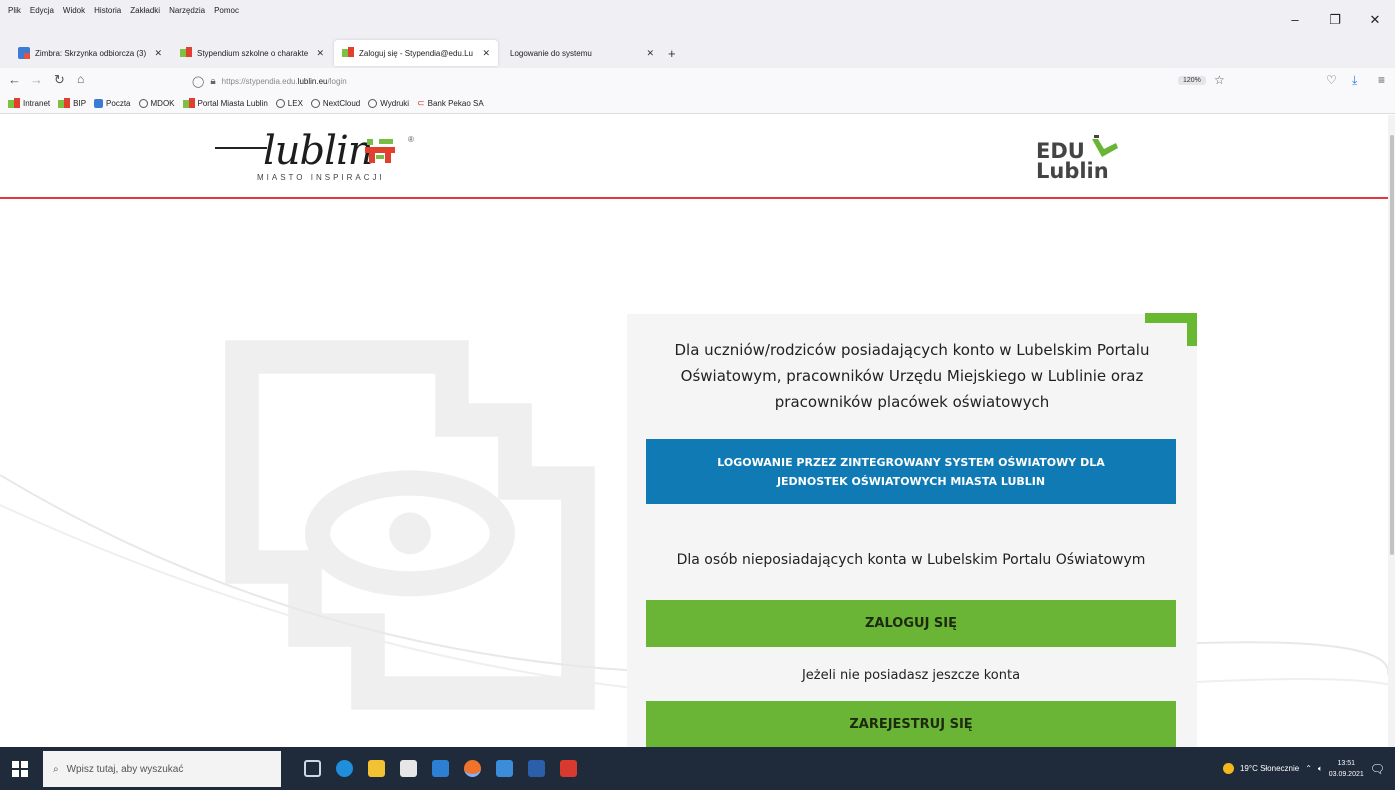 Image resolution: width=1395 pixels, height=790 pixels. I want to click on bookmark-pekao: ⊂ Bank Pekao SA, so click(450, 103).